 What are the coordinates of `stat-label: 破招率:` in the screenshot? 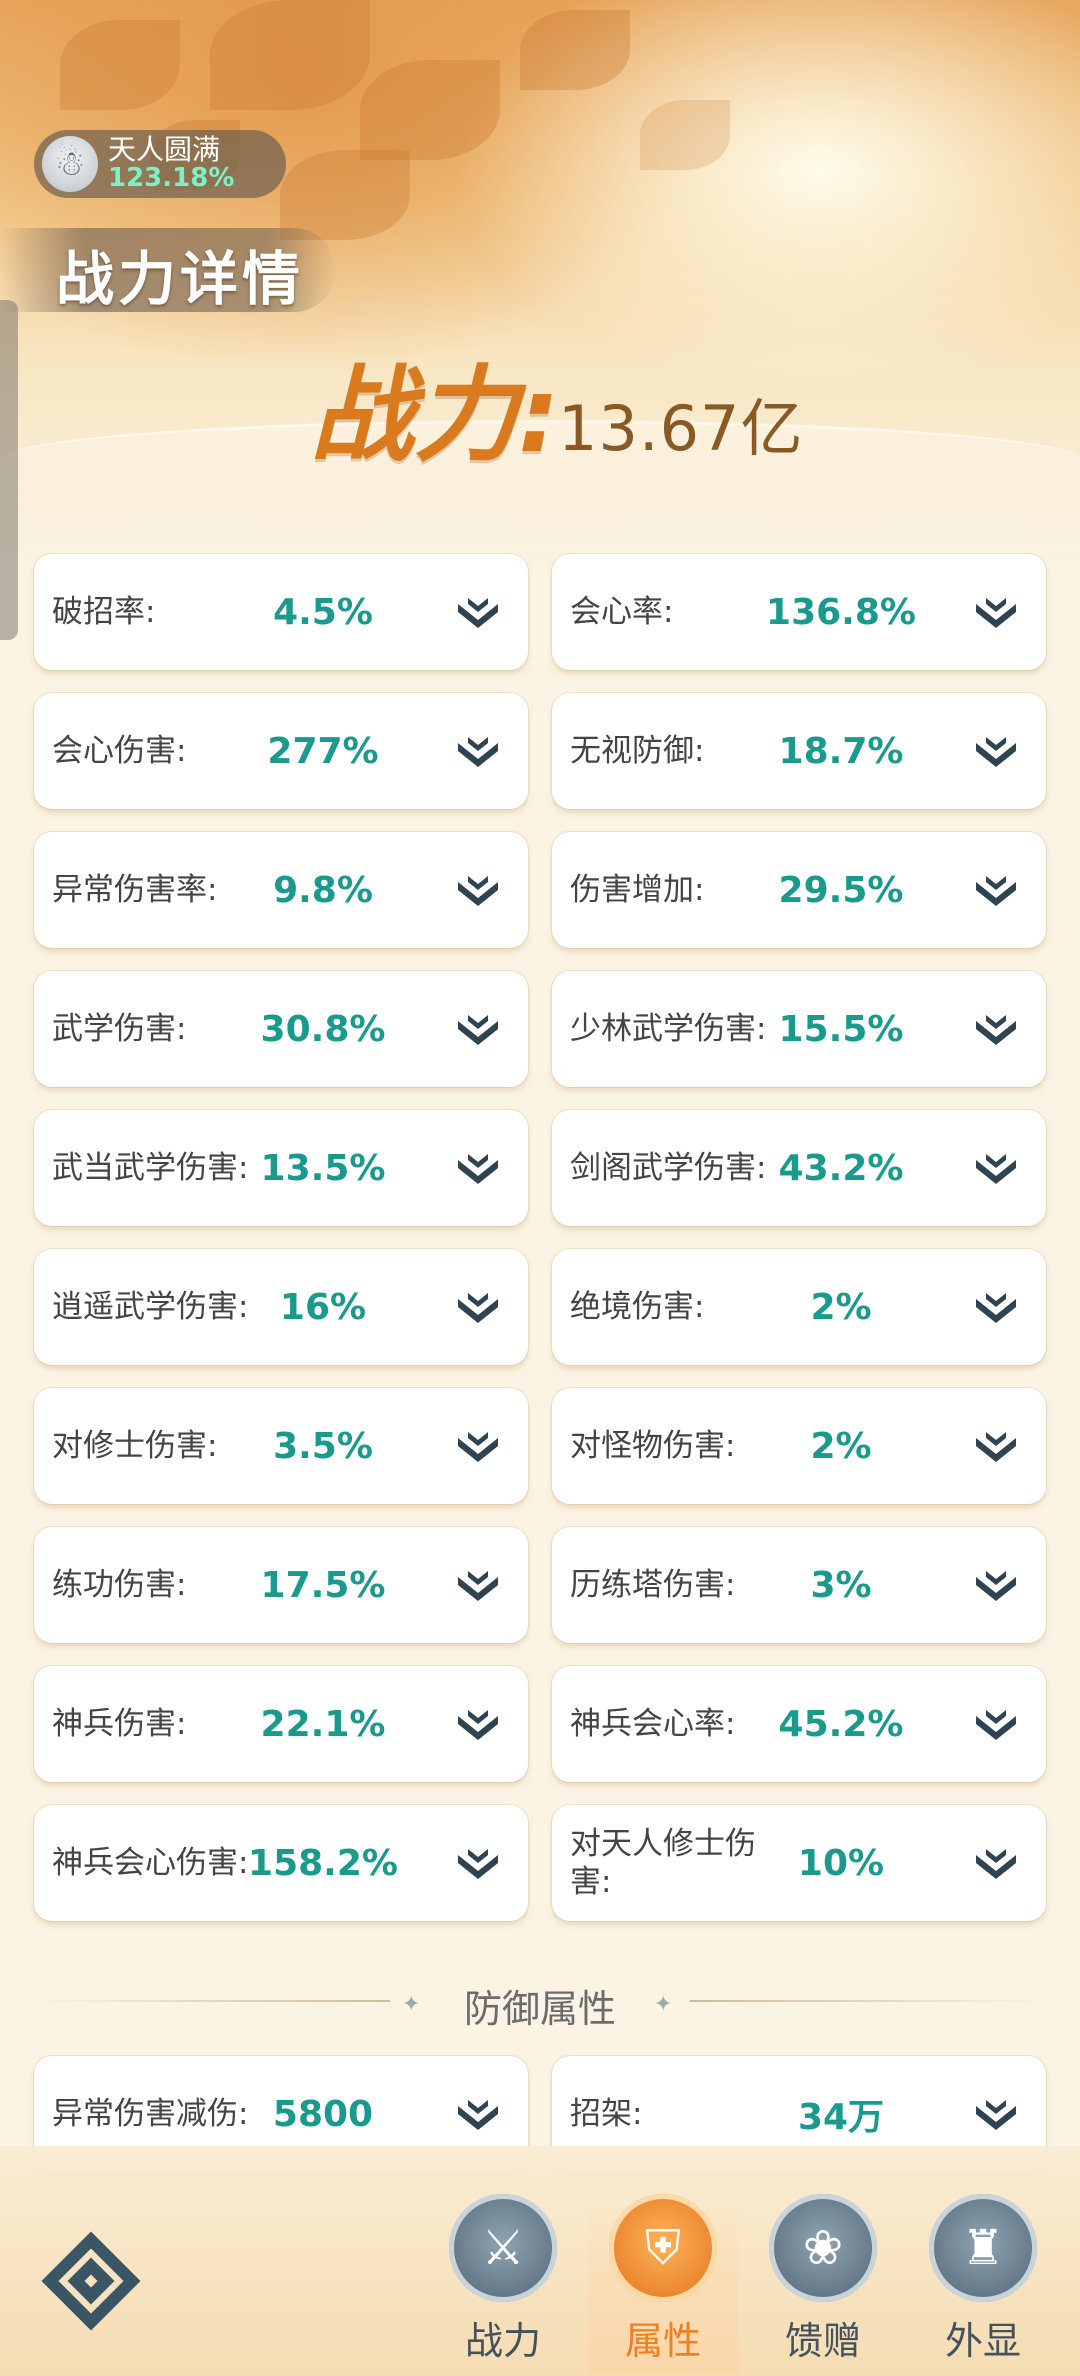 It's located at (104, 612).